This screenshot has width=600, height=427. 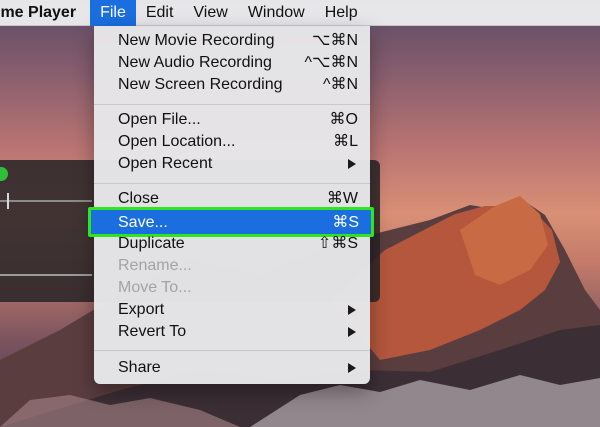 What do you see at coordinates (165, 163) in the screenshot?
I see `menu-item-label: Open Recent` at bounding box center [165, 163].